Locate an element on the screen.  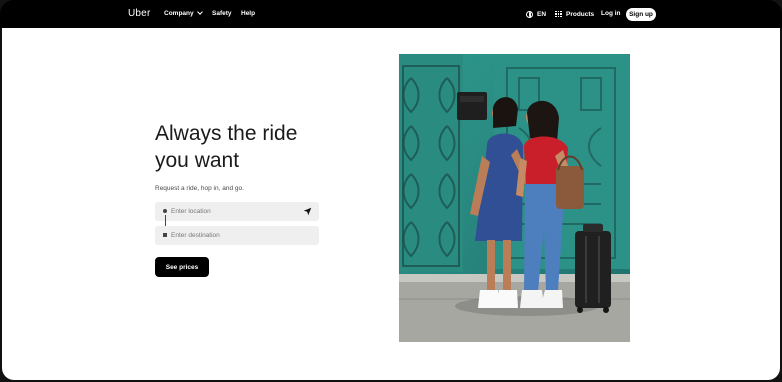
location-input is located at coordinates (236, 211).